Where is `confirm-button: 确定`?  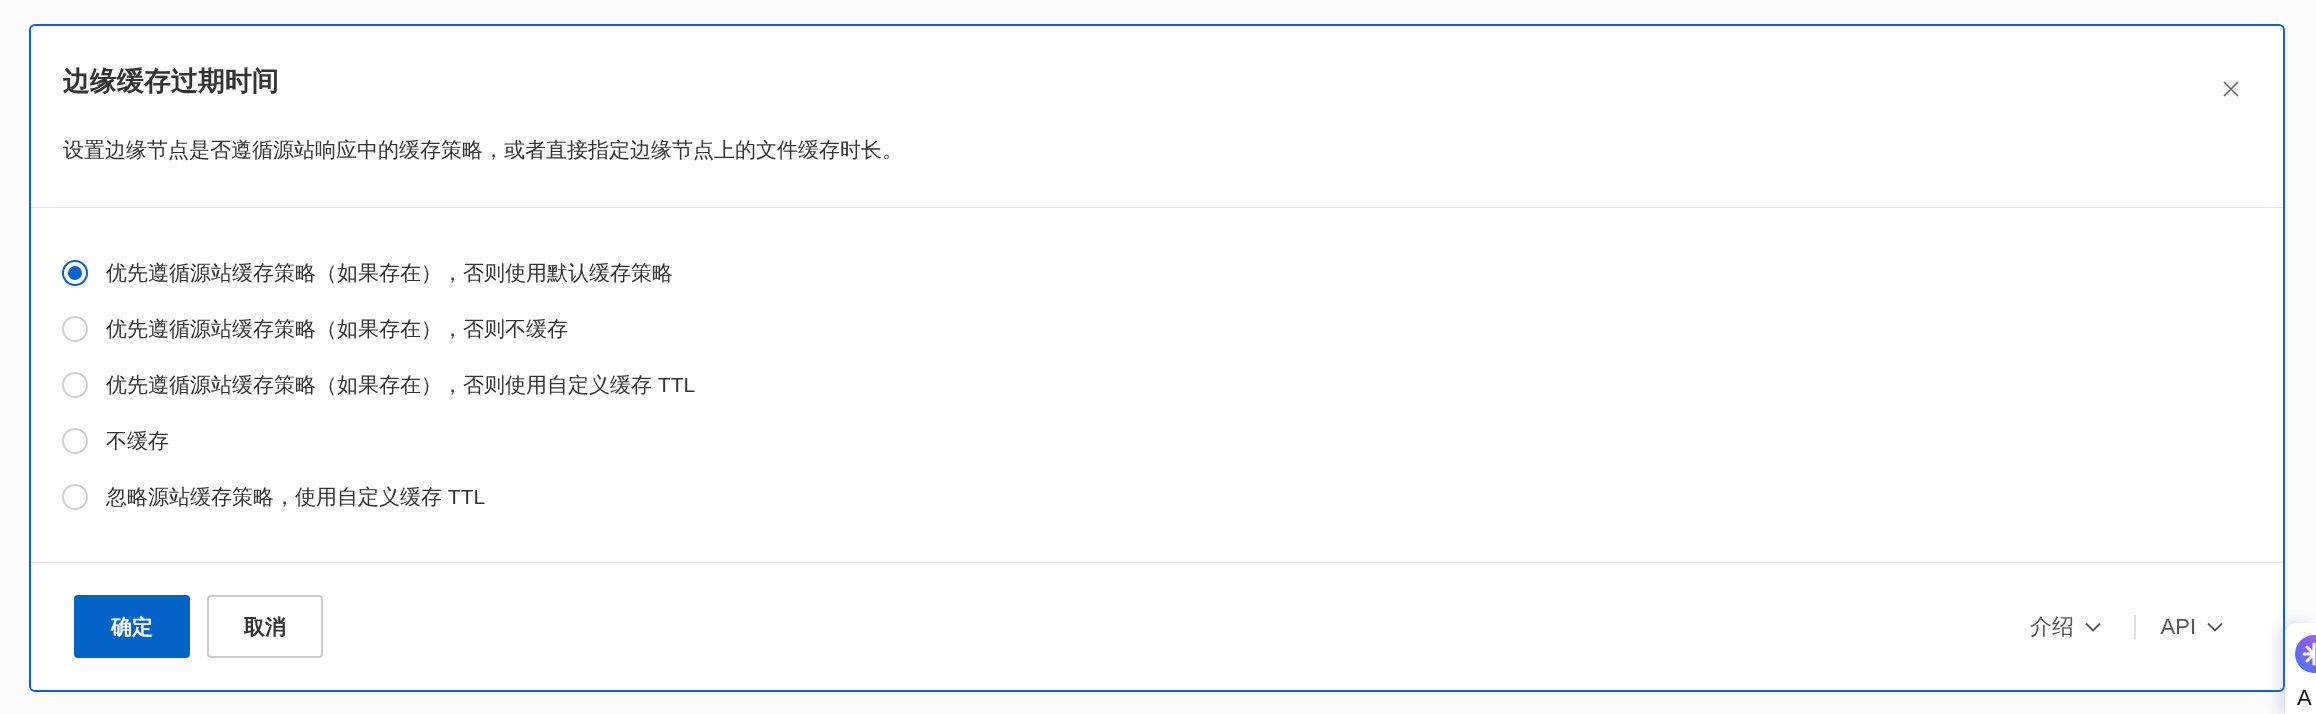 confirm-button: 确定 is located at coordinates (132, 626).